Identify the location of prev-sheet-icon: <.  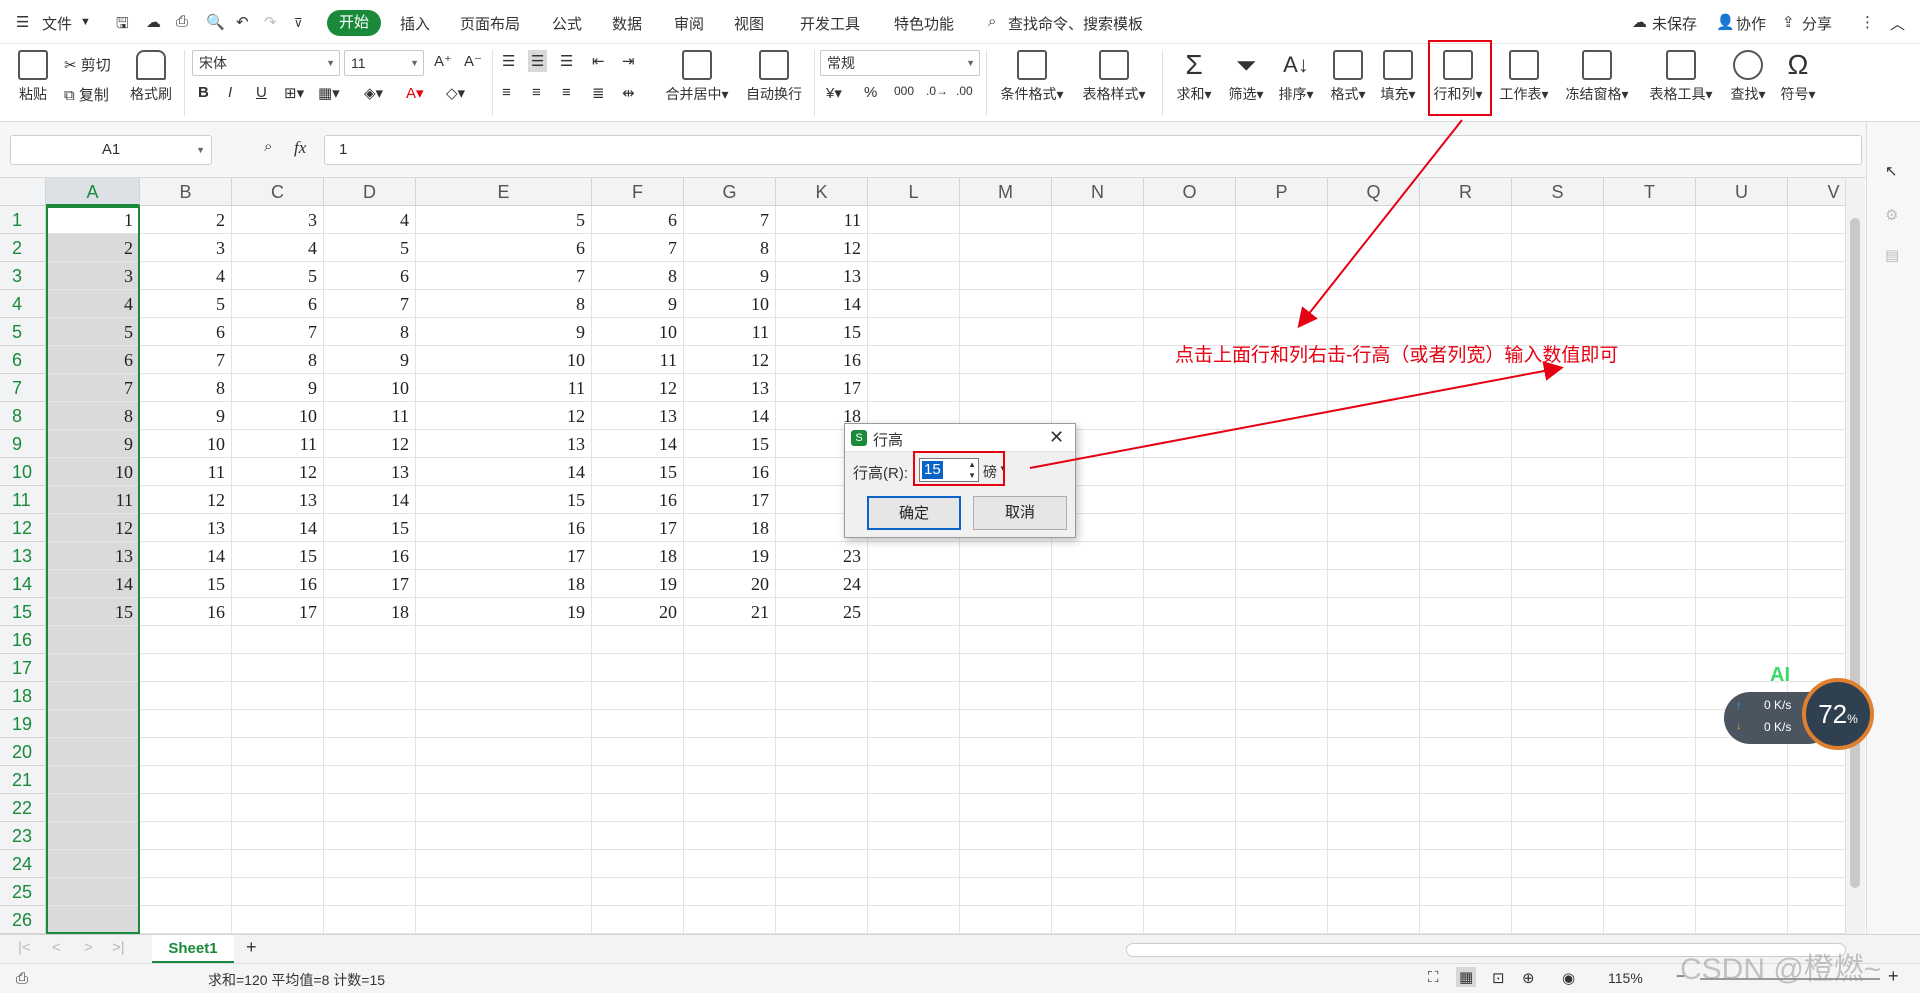
(56, 947).